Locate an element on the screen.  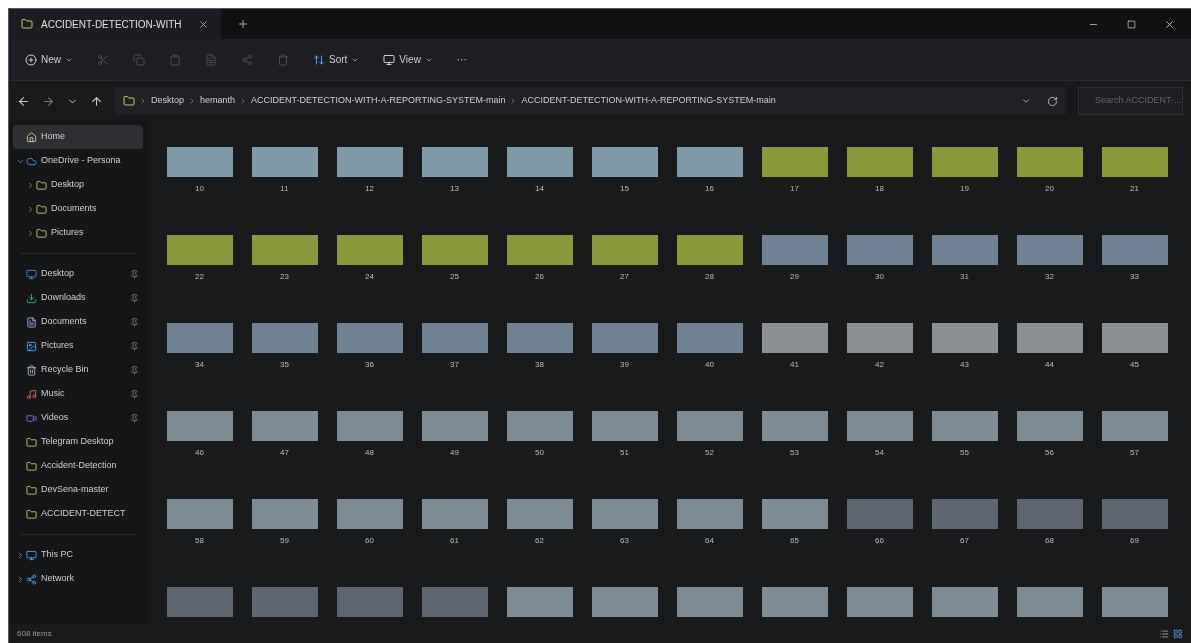
new-tab-icon is located at coordinates (242, 24).